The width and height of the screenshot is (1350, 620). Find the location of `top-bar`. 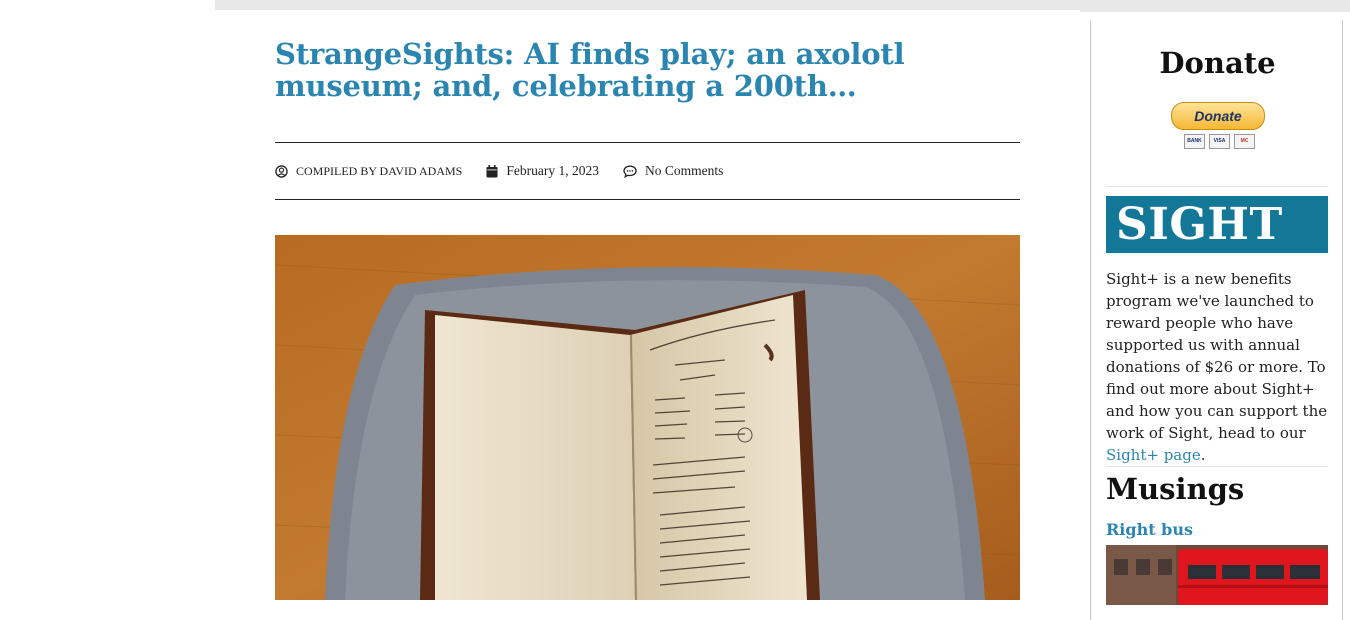

top-bar is located at coordinates (647, 5).